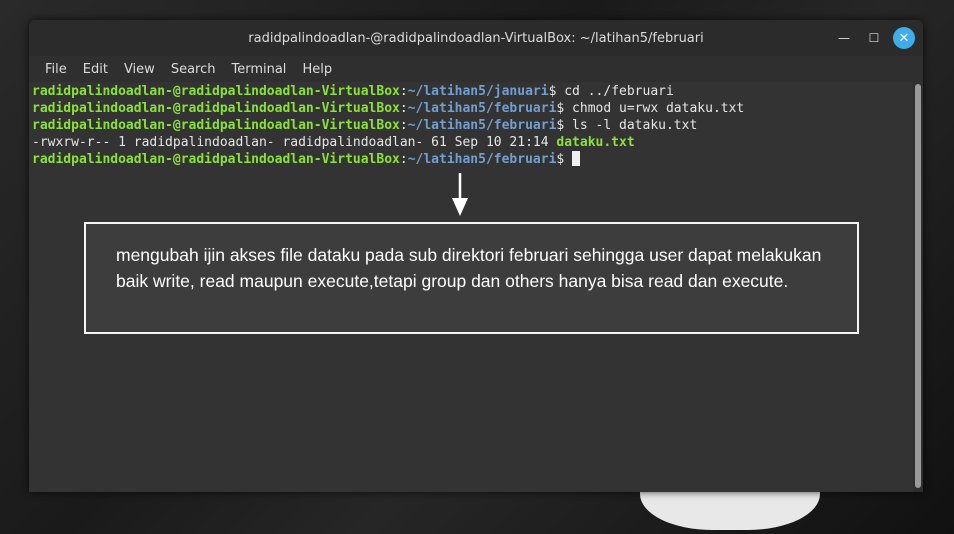 The width and height of the screenshot is (954, 534). I want to click on arrow-down-icon, so click(460, 194).